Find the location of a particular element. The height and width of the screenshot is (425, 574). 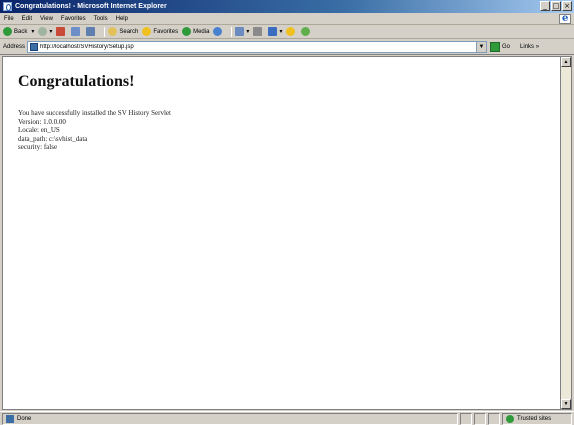

history-button is located at coordinates (218, 31).